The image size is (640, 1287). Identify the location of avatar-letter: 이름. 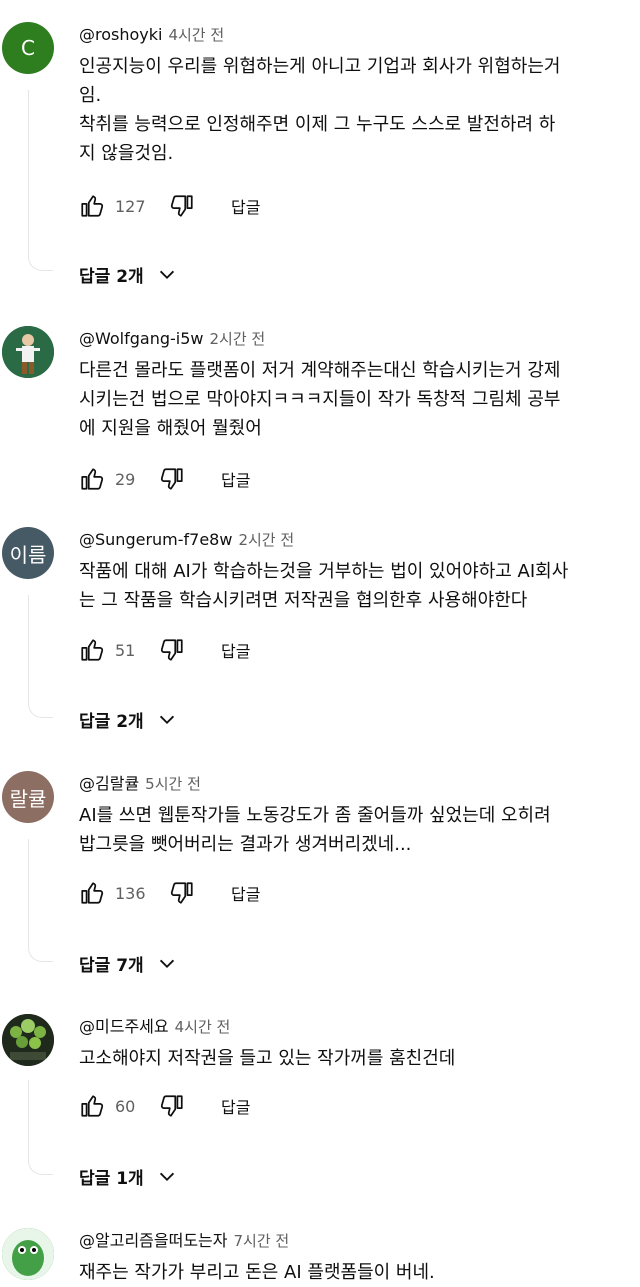
(28, 554).